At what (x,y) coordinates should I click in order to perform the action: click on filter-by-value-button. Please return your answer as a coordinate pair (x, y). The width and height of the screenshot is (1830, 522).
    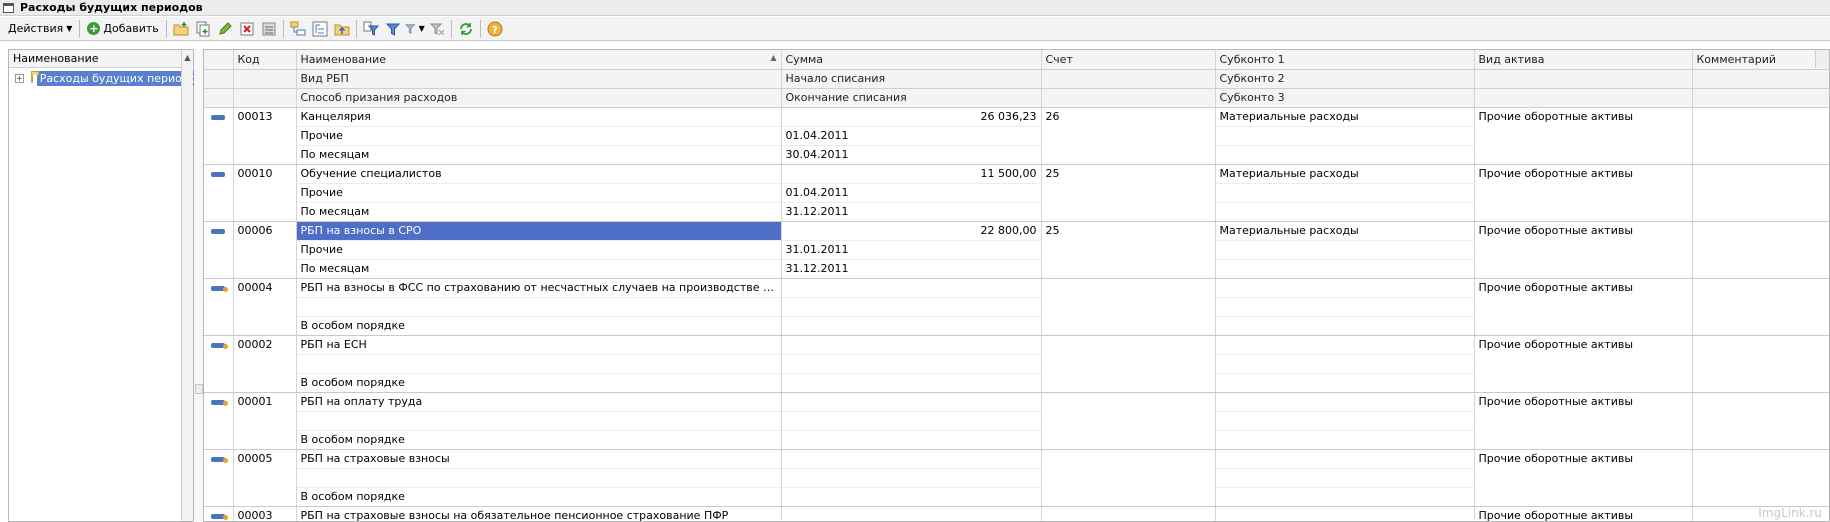
    Looking at the image, I should click on (393, 29).